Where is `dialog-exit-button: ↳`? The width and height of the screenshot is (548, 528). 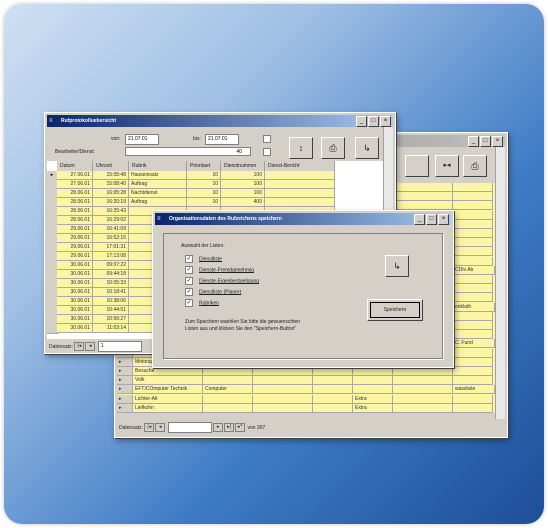 dialog-exit-button: ↳ is located at coordinates (397, 266).